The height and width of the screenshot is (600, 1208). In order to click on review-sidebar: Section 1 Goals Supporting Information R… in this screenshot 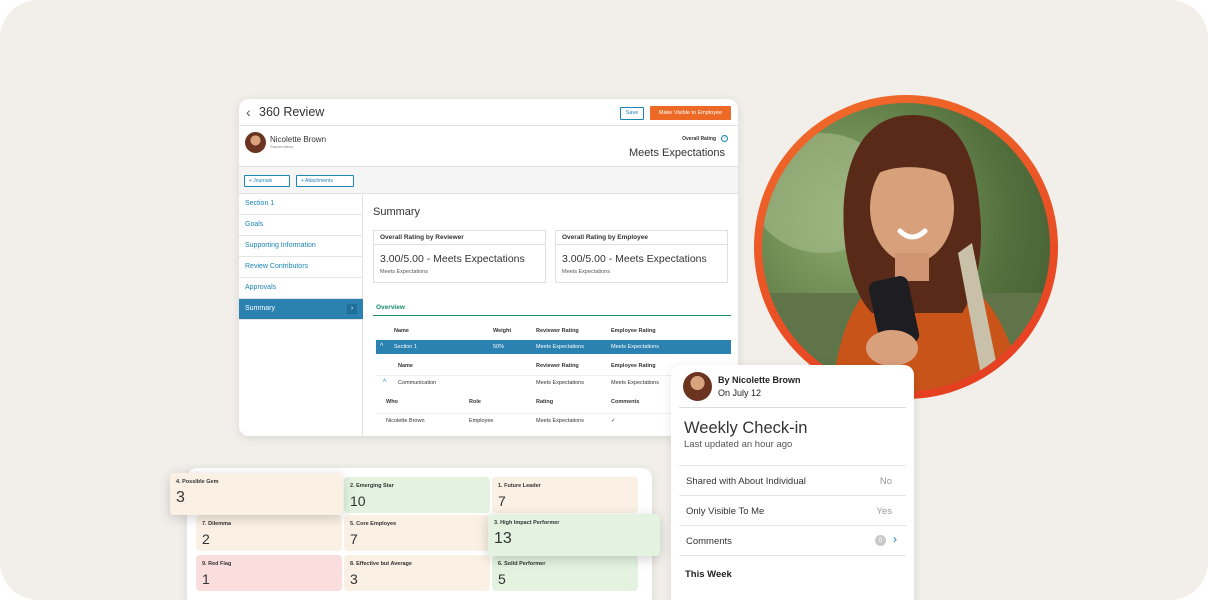, I will do `click(301, 315)`.